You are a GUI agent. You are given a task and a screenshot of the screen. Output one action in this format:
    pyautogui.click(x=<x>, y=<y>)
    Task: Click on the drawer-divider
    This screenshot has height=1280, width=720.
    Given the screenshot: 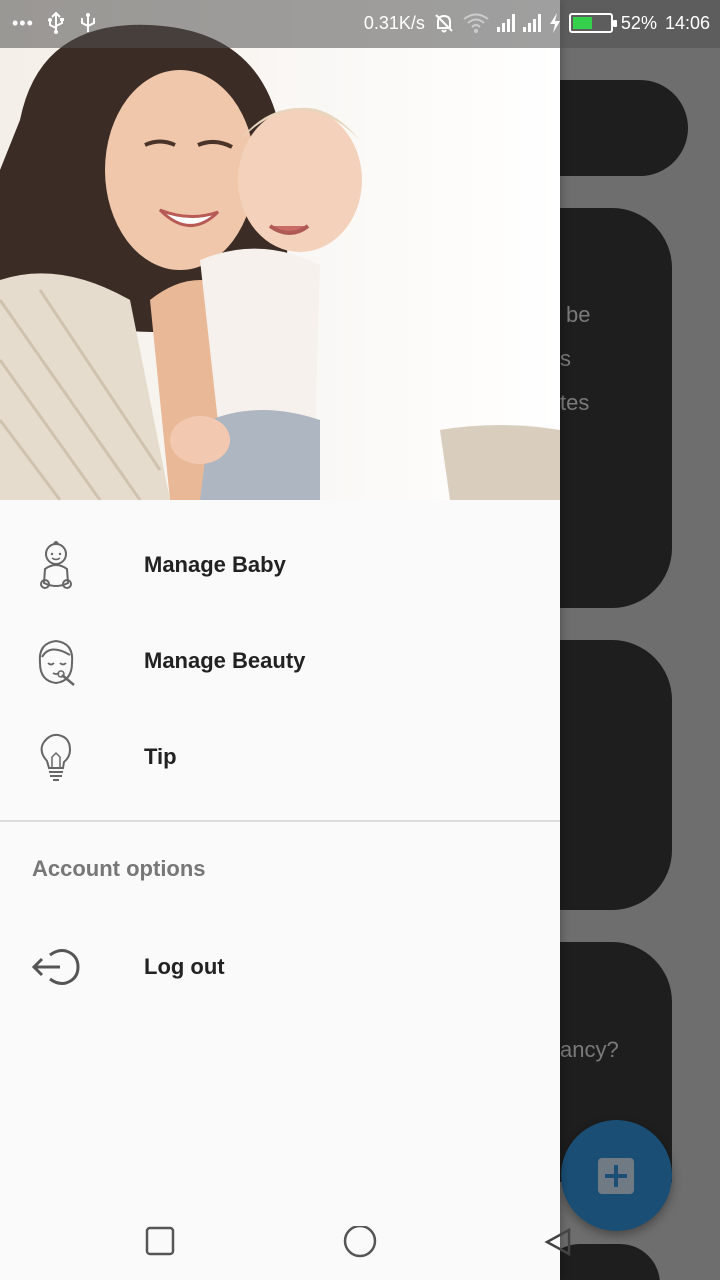 What is the action you would take?
    pyautogui.click(x=280, y=821)
    